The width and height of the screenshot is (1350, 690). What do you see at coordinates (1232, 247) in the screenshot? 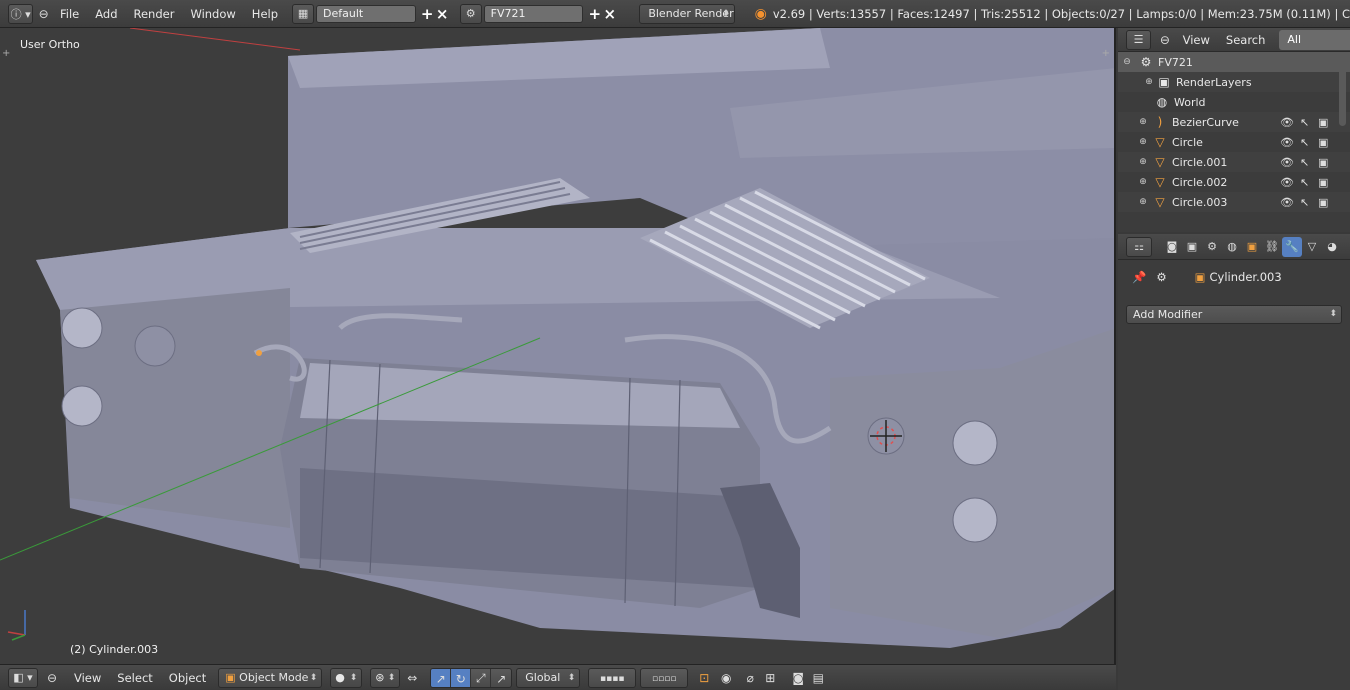
I see `world-tab-icon: ◍` at bounding box center [1232, 247].